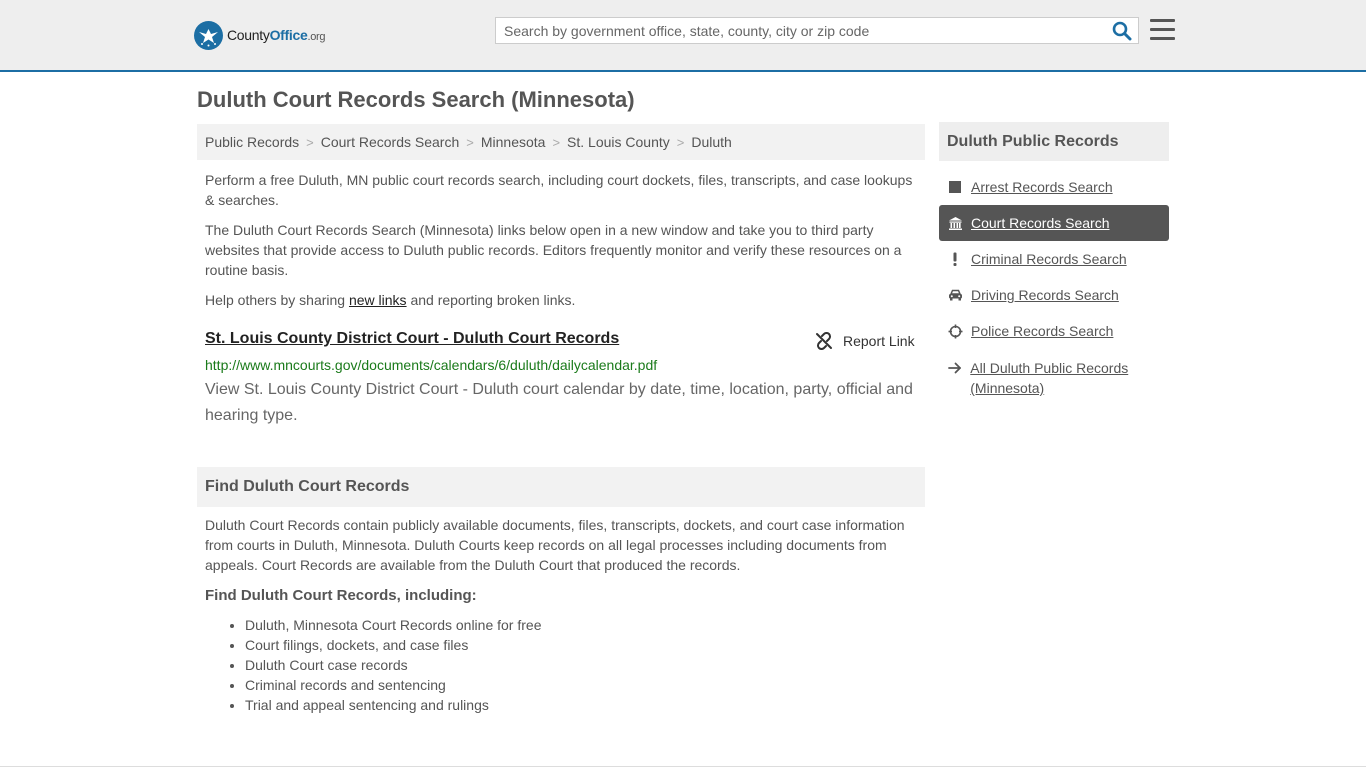  What do you see at coordinates (378, 300) in the screenshot?
I see `new-links-link: new links` at bounding box center [378, 300].